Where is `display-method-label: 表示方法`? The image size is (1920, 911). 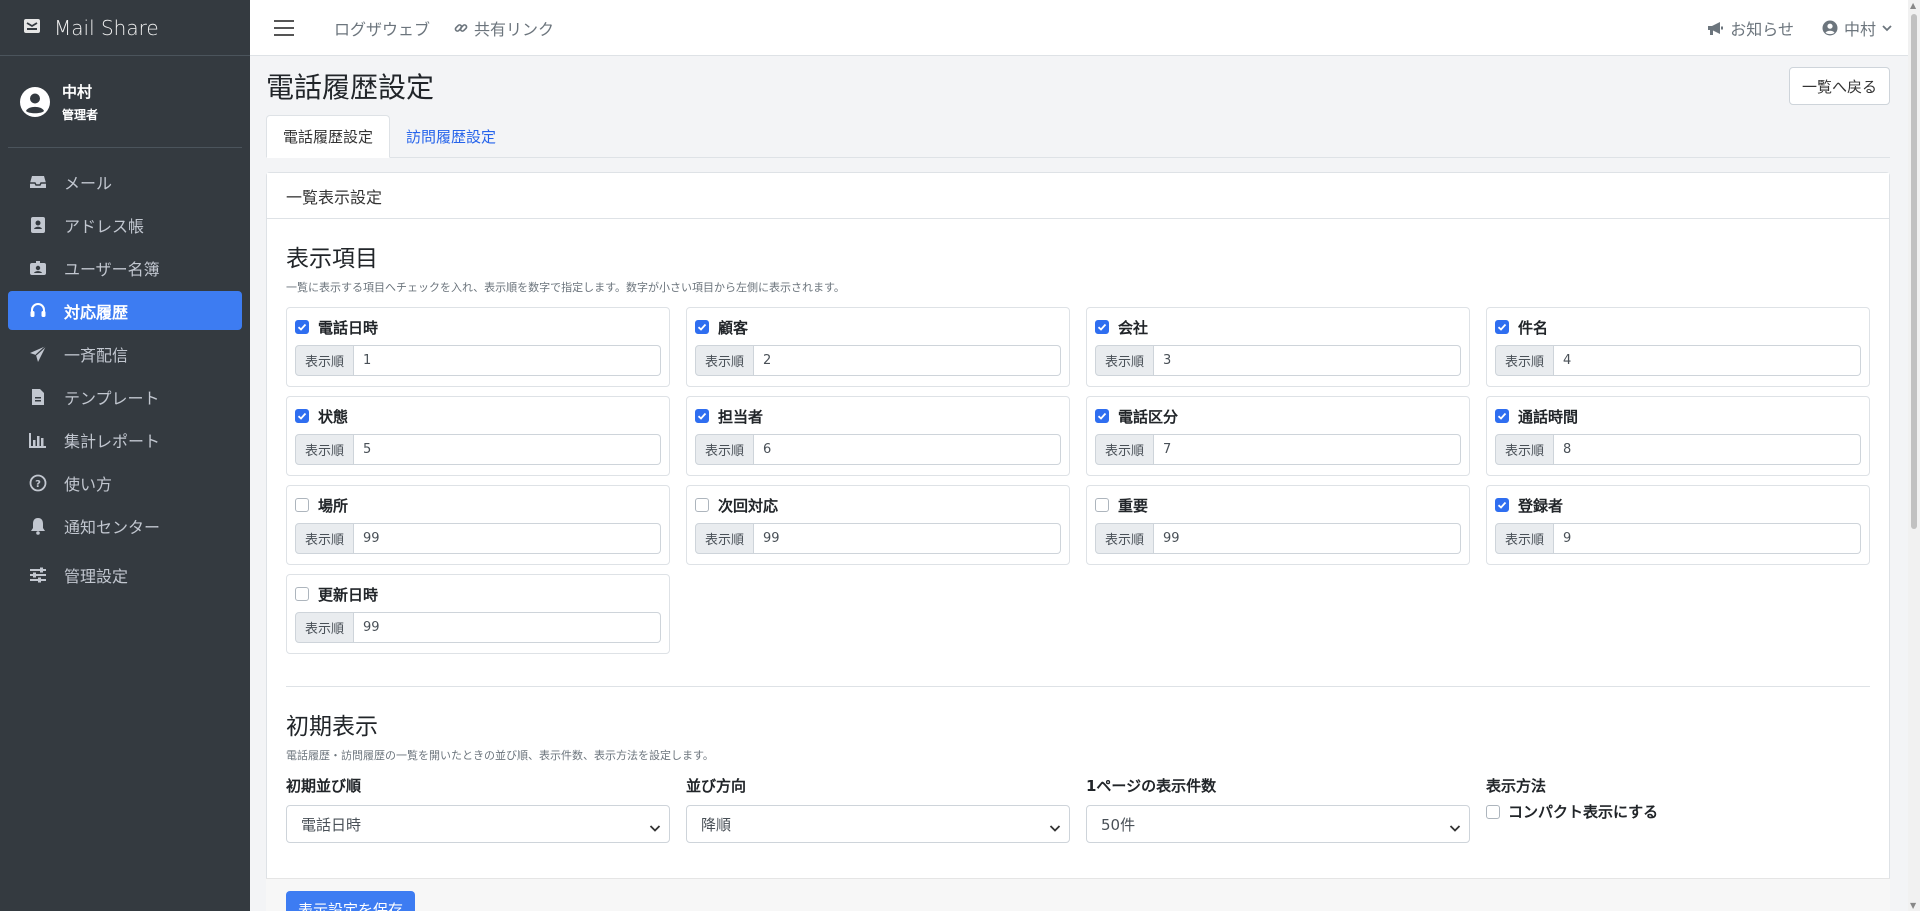
display-method-label: 表示方法 is located at coordinates (1516, 786).